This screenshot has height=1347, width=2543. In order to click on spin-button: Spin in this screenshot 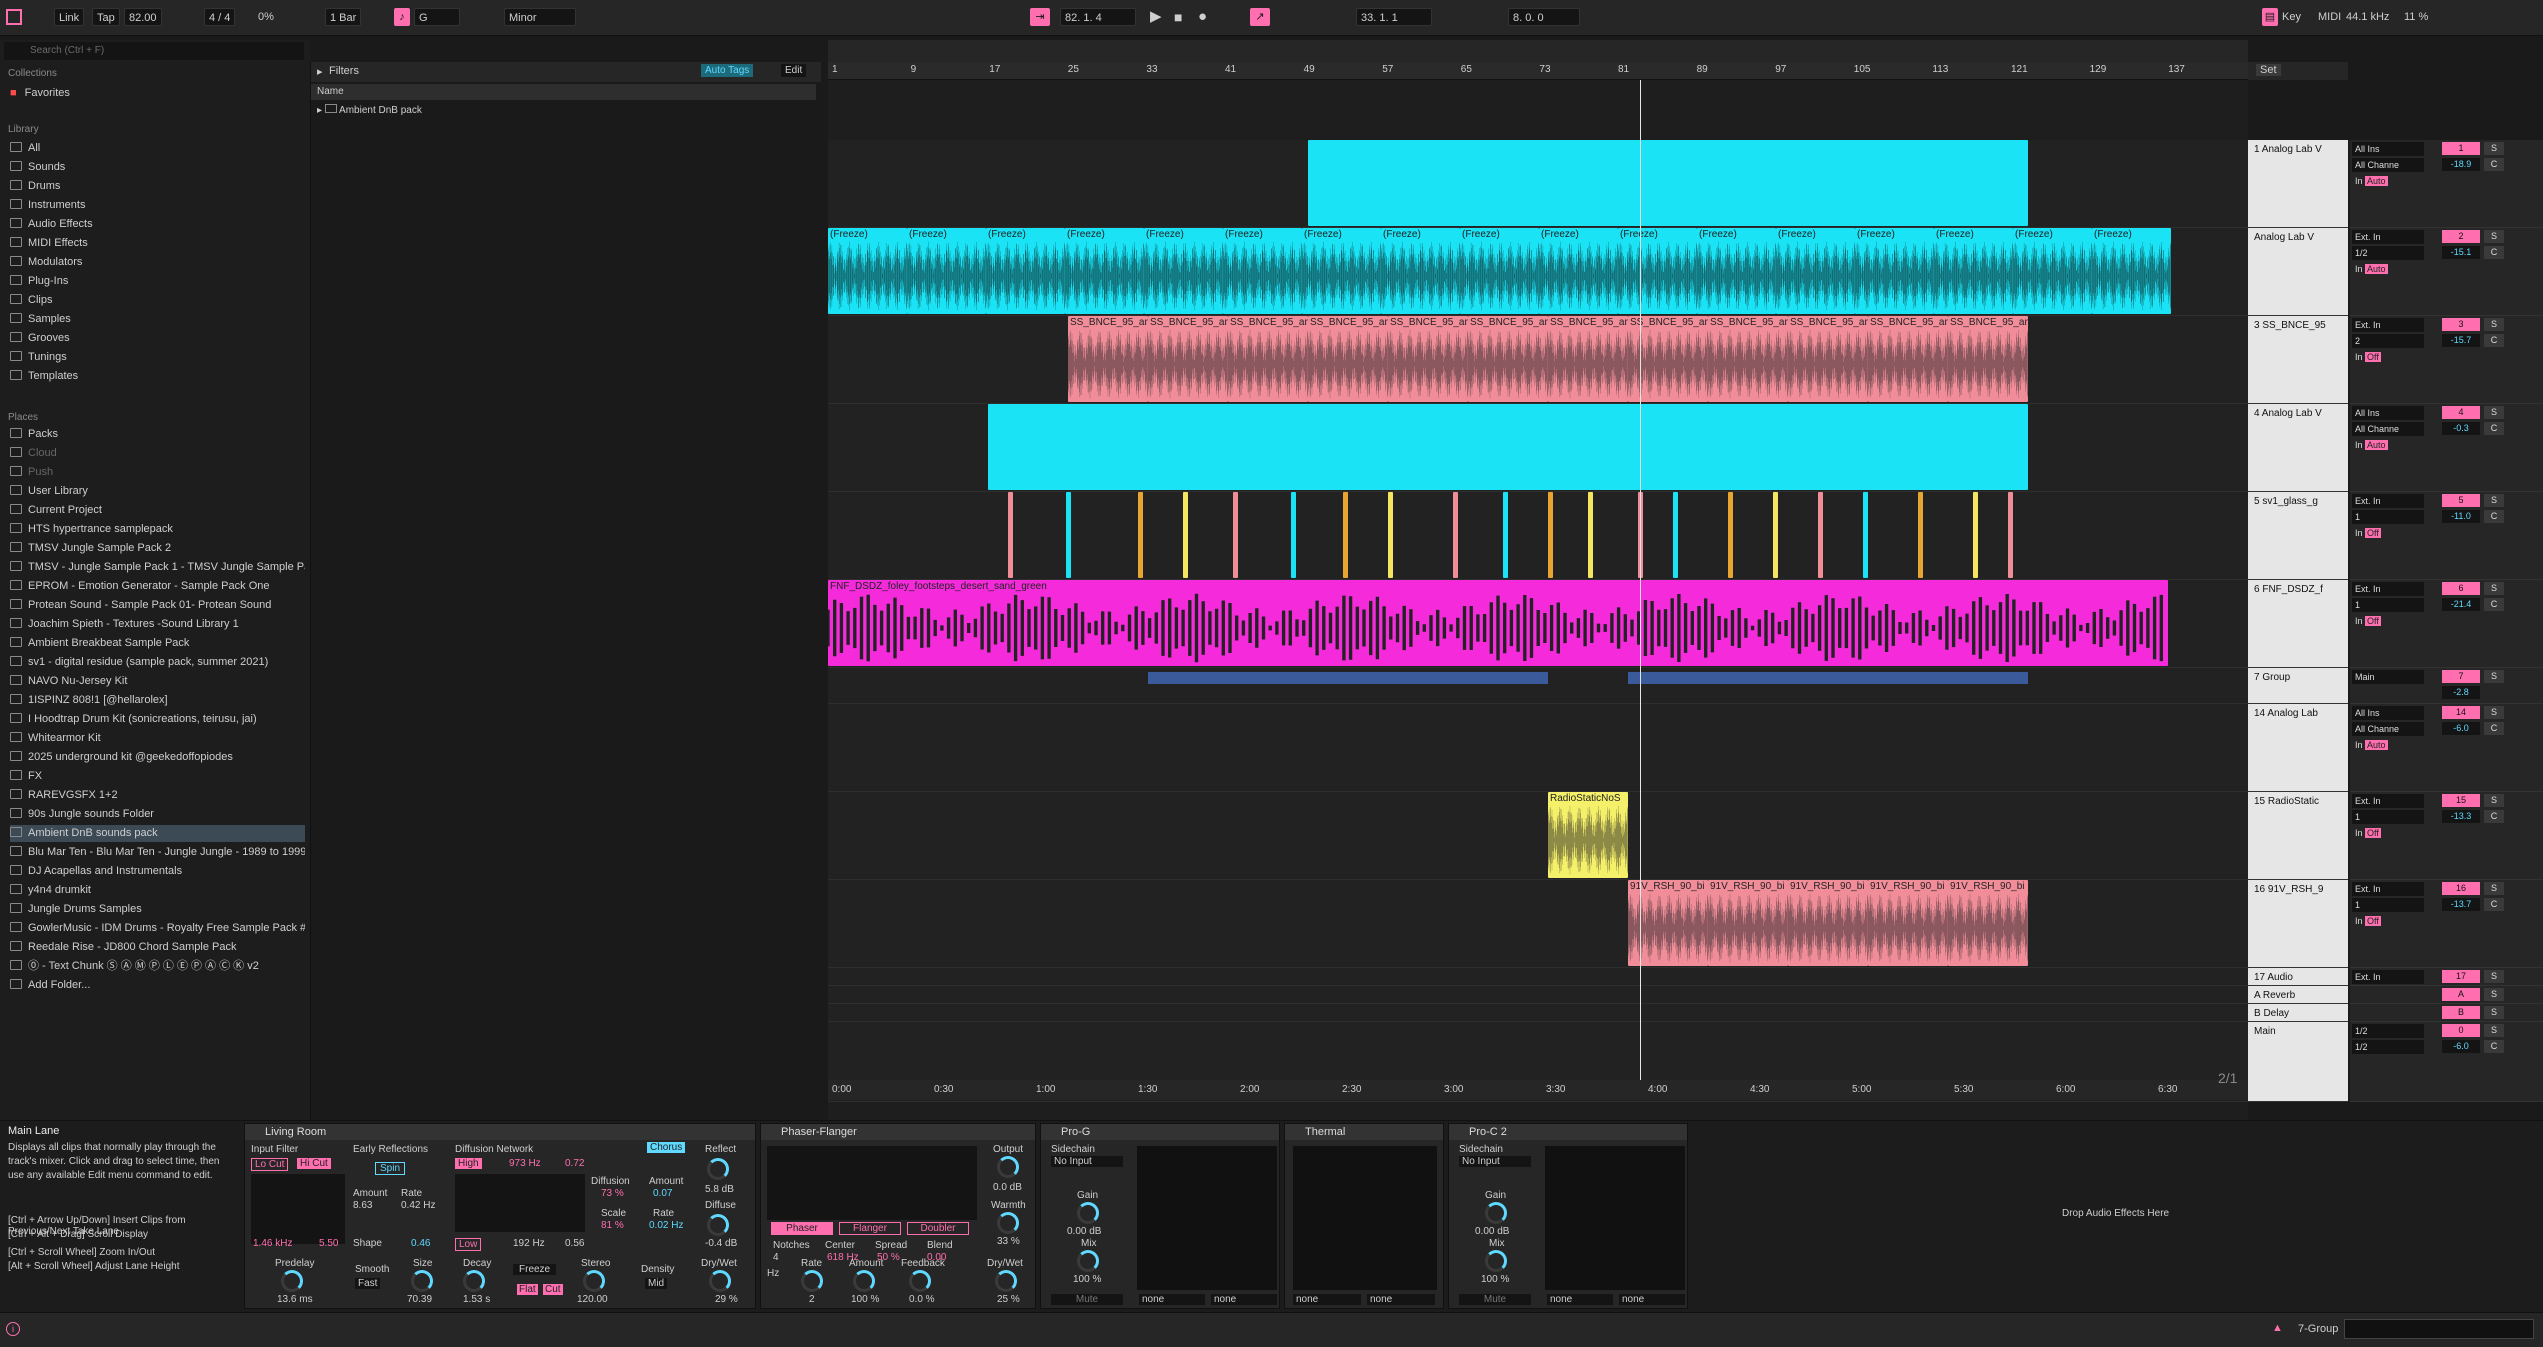, I will do `click(390, 1168)`.